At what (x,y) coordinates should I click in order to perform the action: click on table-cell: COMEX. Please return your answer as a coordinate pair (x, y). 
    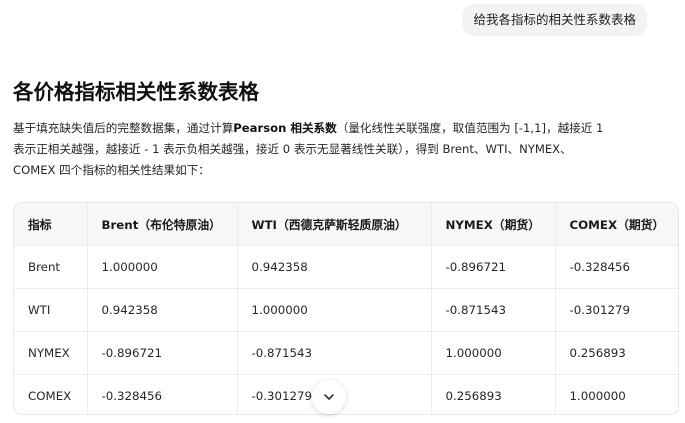
    Looking at the image, I should click on (50, 396).